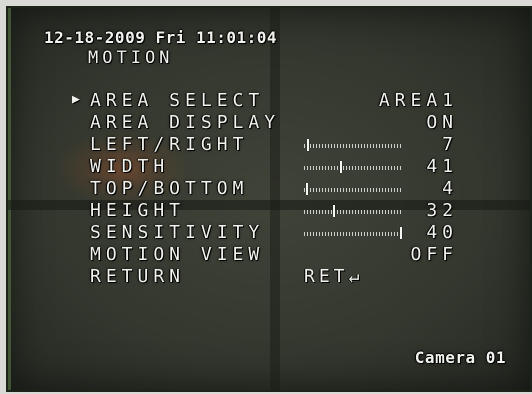 Image resolution: width=532 pixels, height=394 pixels. What do you see at coordinates (442, 232) in the screenshot?
I see `menu-item-value: 40` at bounding box center [442, 232].